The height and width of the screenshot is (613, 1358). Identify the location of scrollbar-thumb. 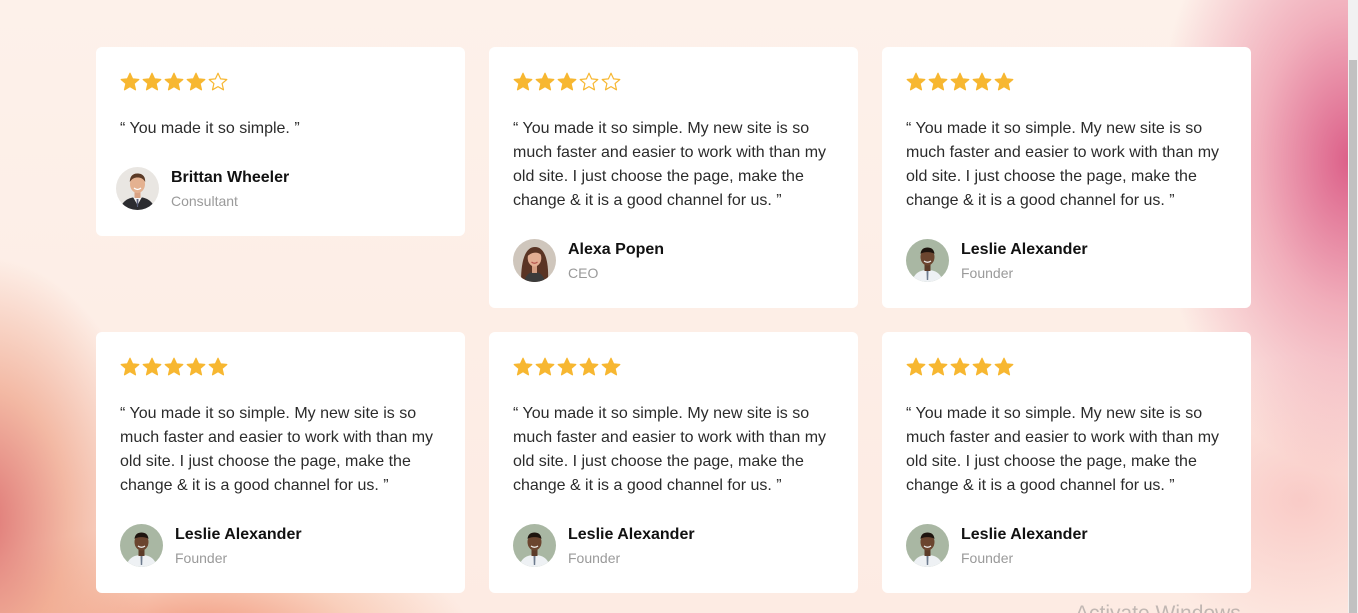
(1353, 336).